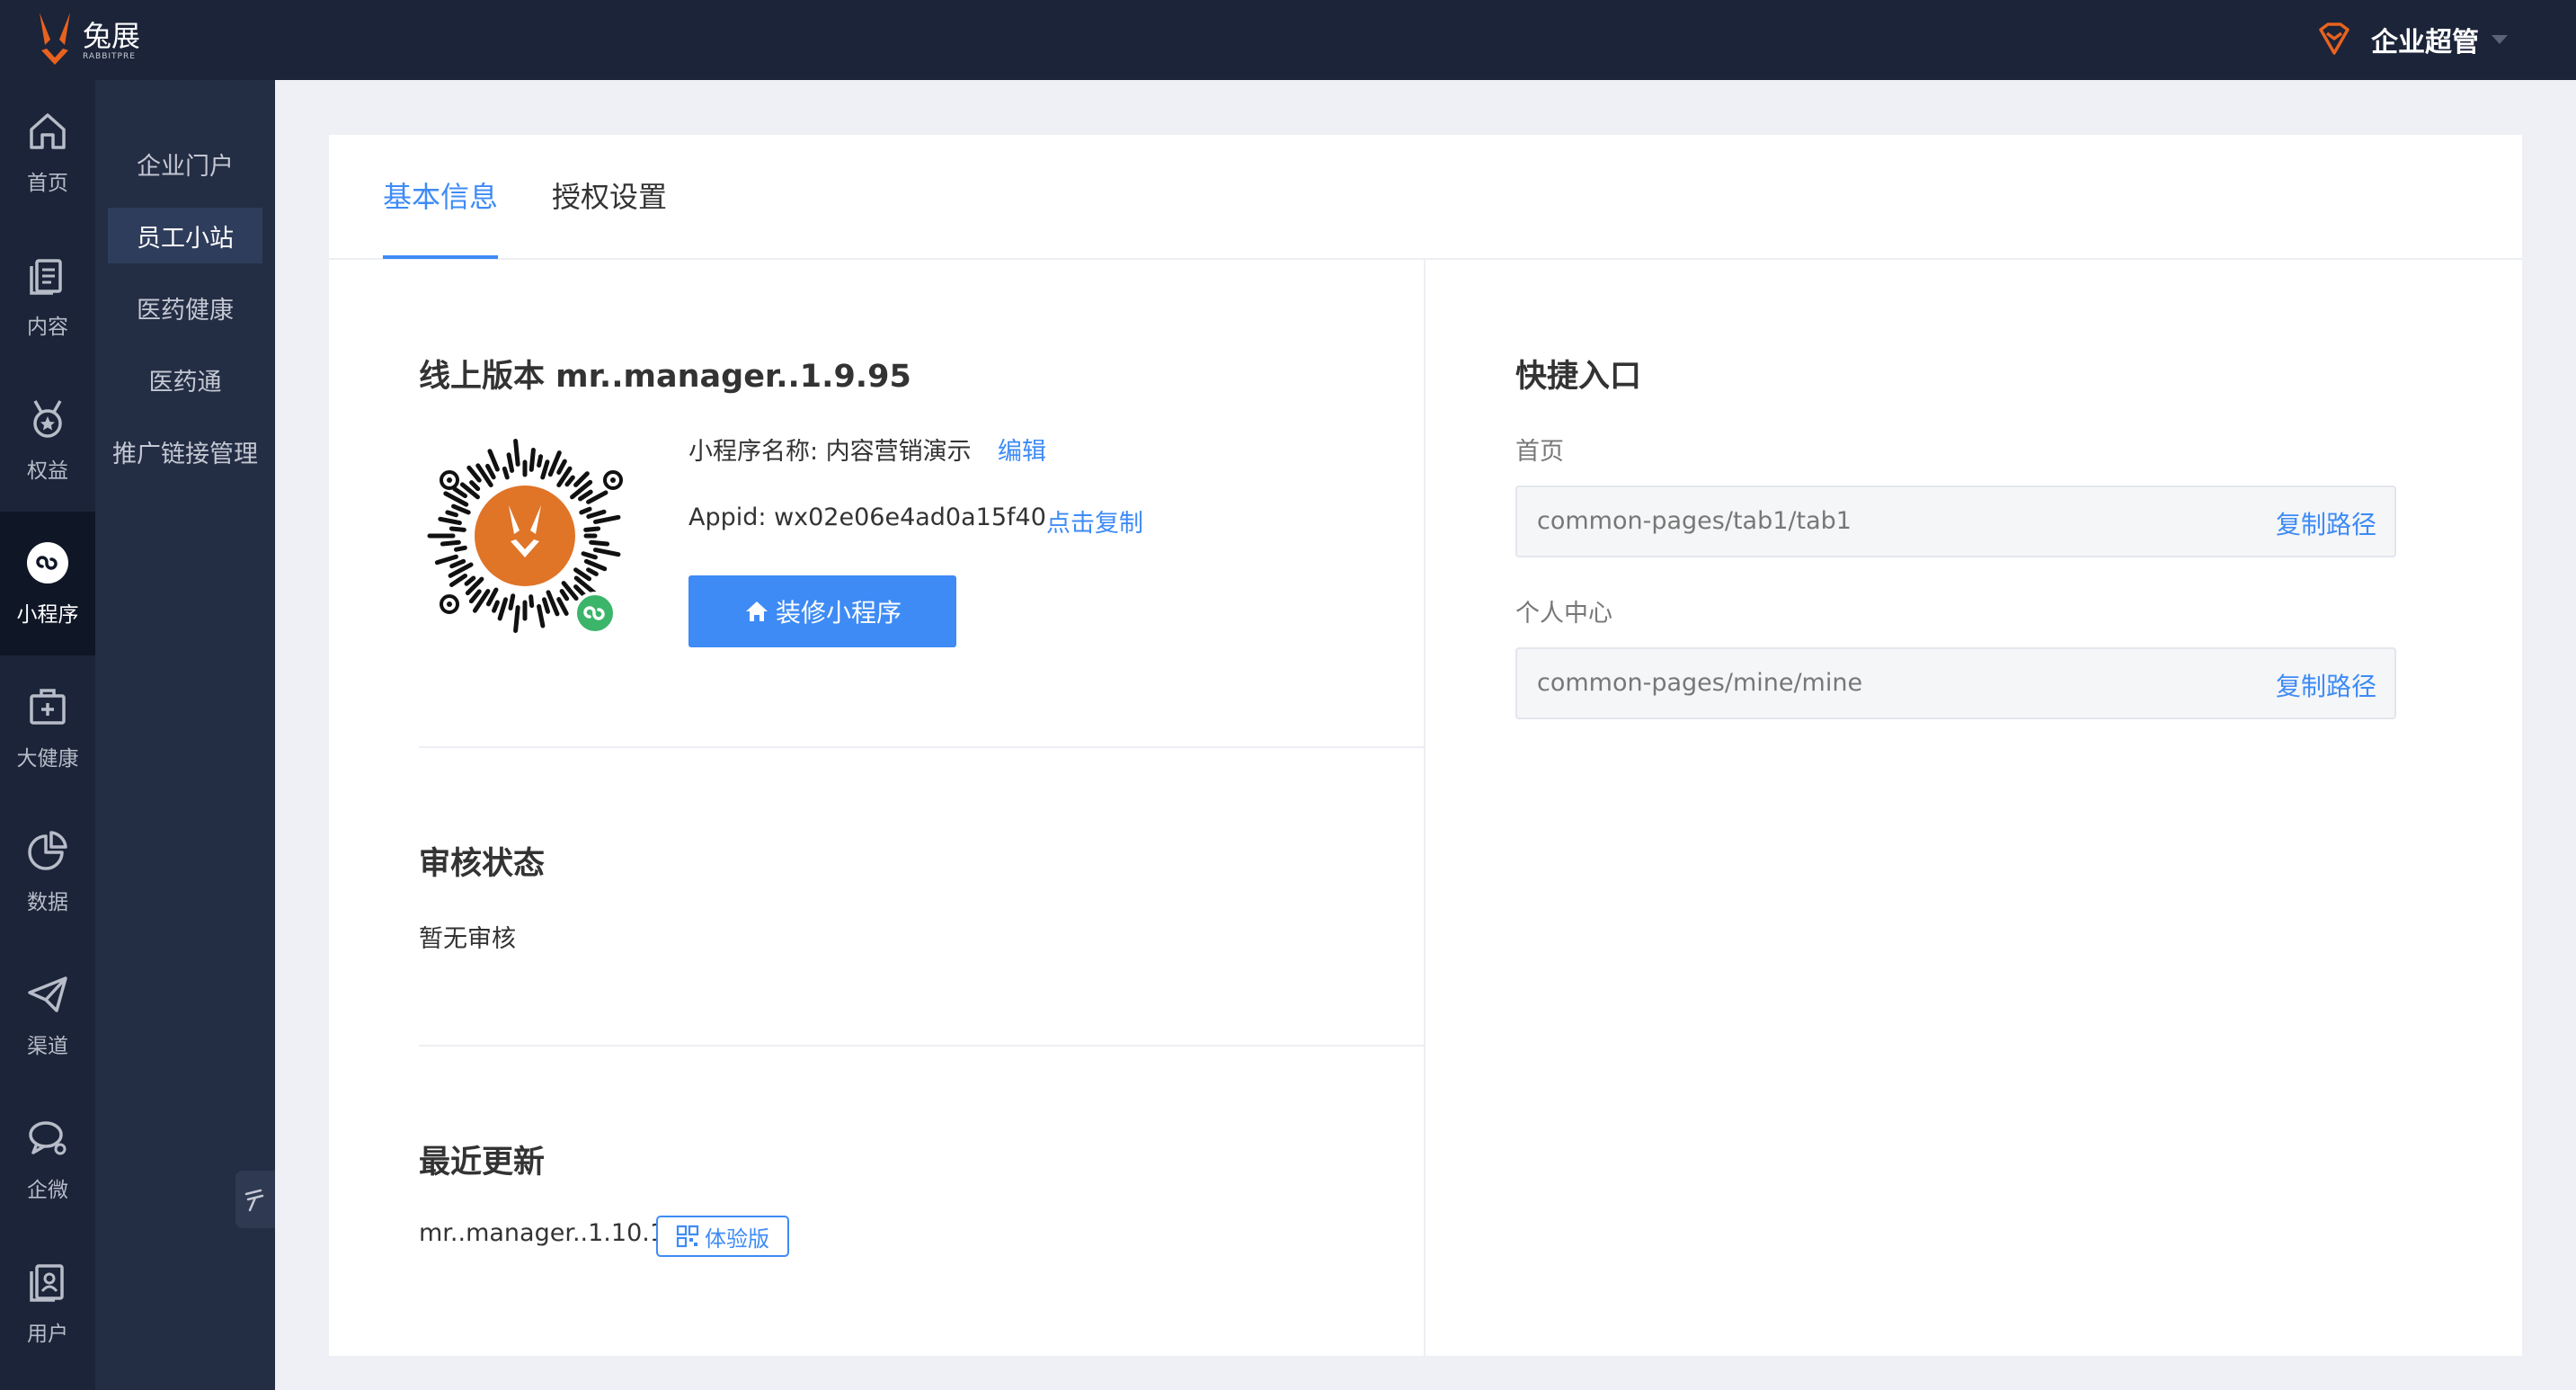  What do you see at coordinates (1955, 521) in the screenshot?
I see `shortcut-path-home: common-pages/tab1/tab1 复制路径` at bounding box center [1955, 521].